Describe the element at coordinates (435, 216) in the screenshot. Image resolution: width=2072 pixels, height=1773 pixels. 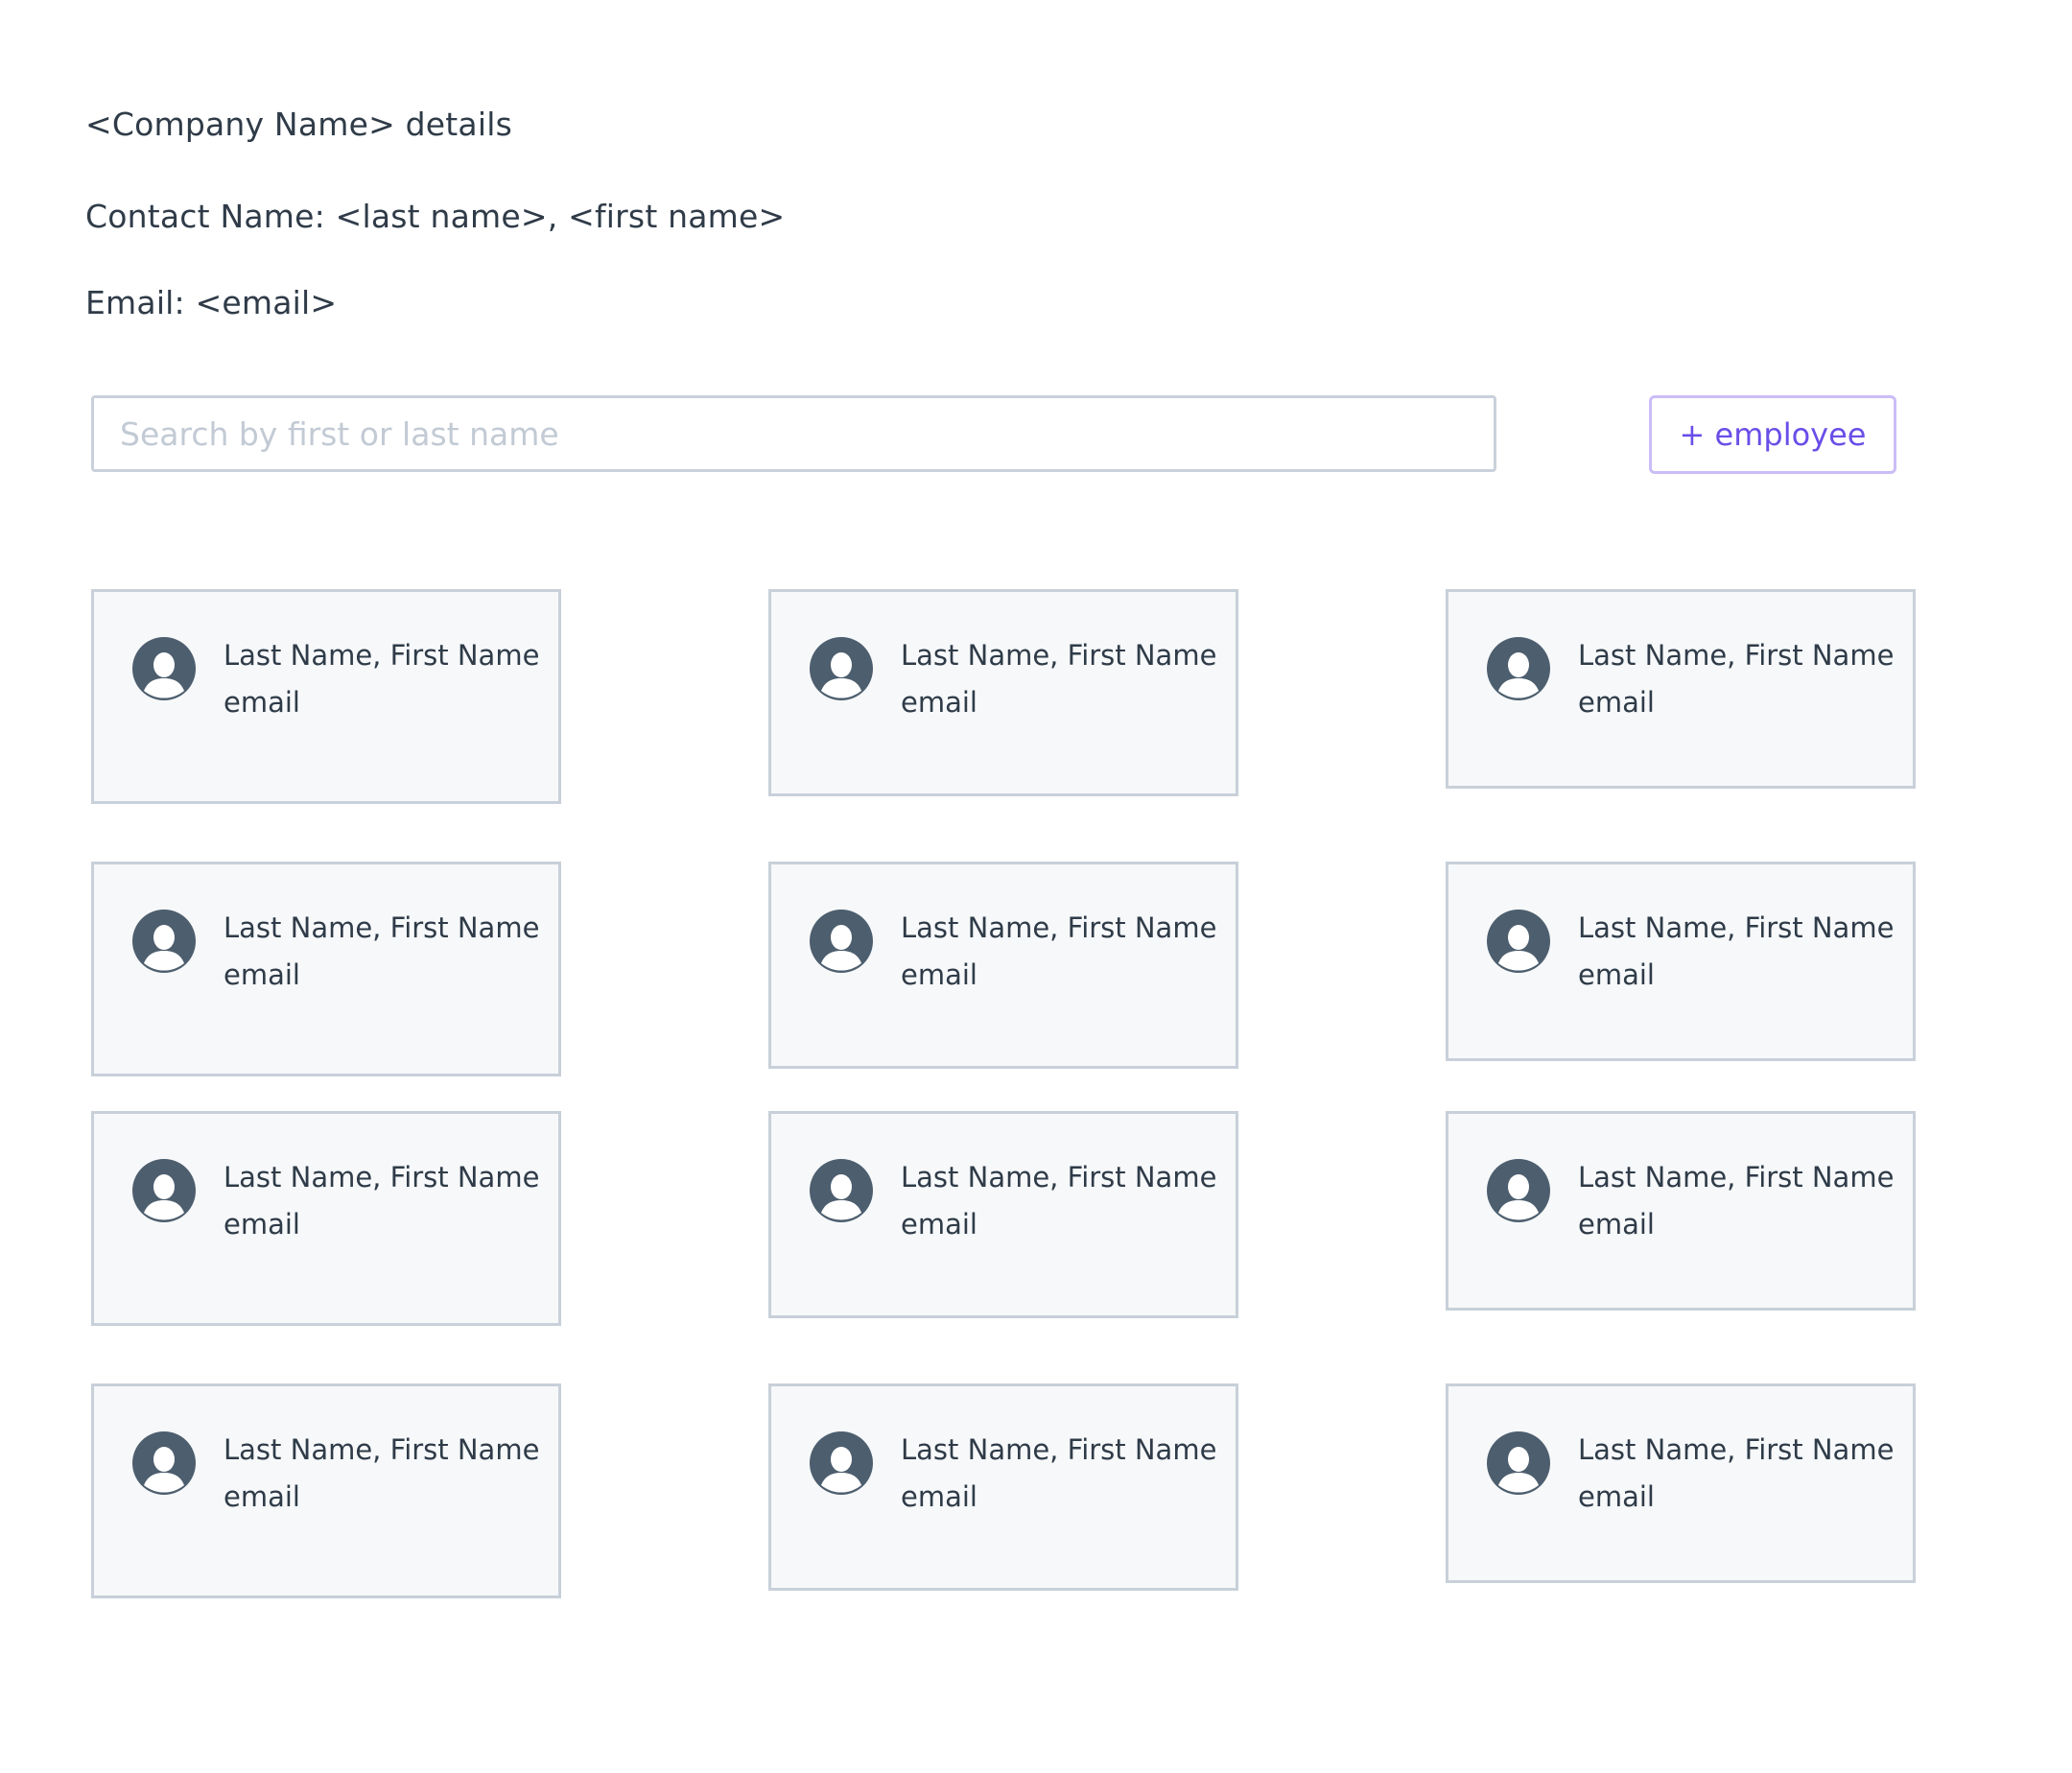
I see `contact-name: Contact Name: <last name>, <first name>` at that location.